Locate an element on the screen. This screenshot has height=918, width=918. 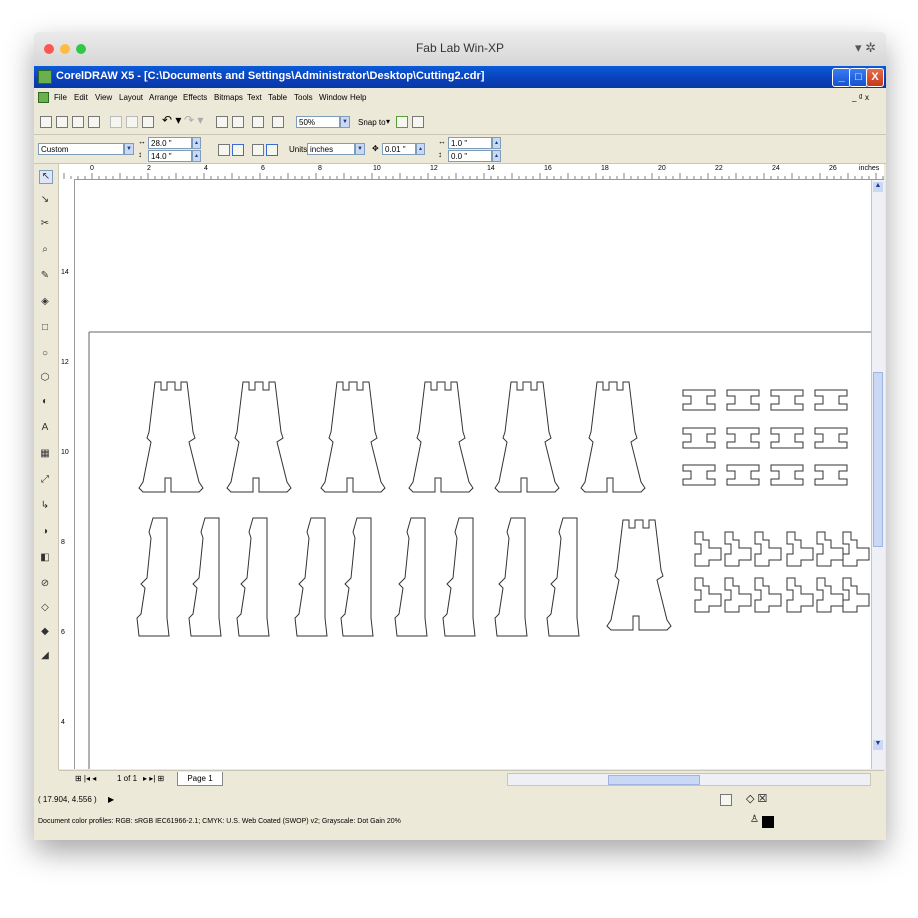
cut-icon is located at coordinates (116, 122).